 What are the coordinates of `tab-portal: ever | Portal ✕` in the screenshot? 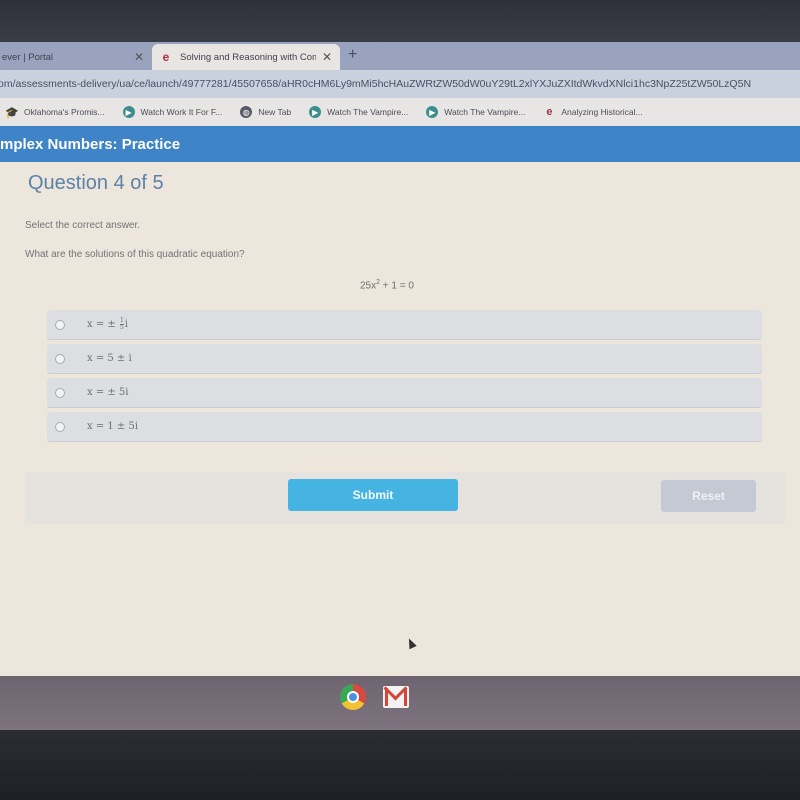 It's located at (76, 57).